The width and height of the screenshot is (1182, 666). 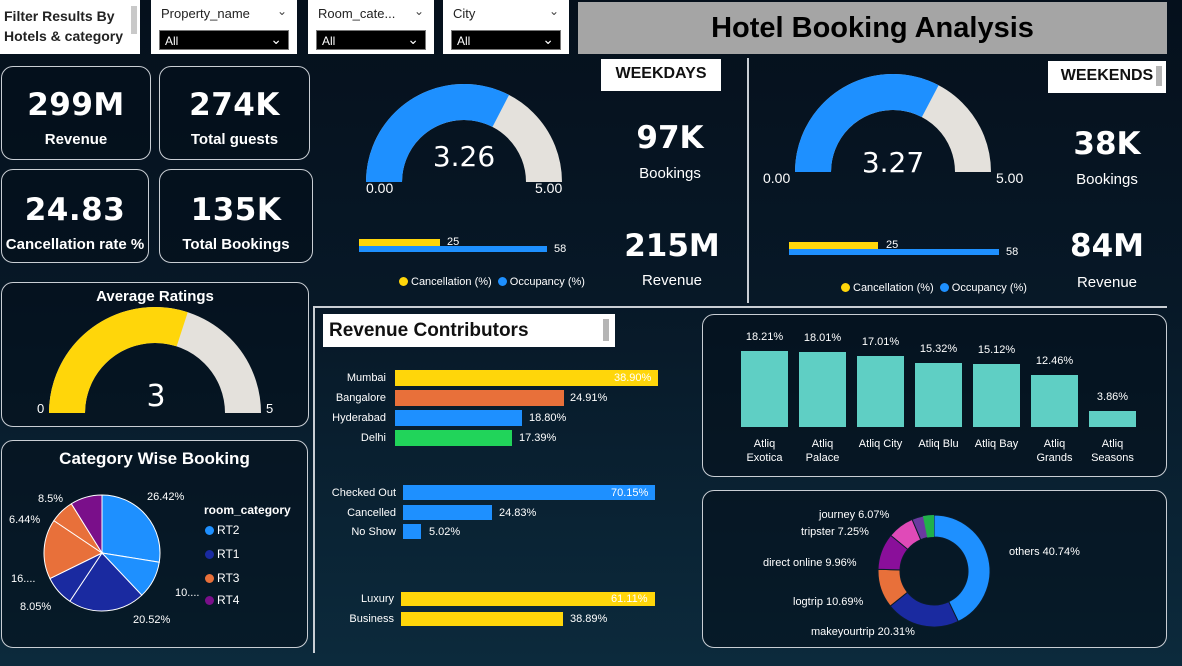 I want to click on property-category-label: Atliq Grands, so click(x=1054, y=451).